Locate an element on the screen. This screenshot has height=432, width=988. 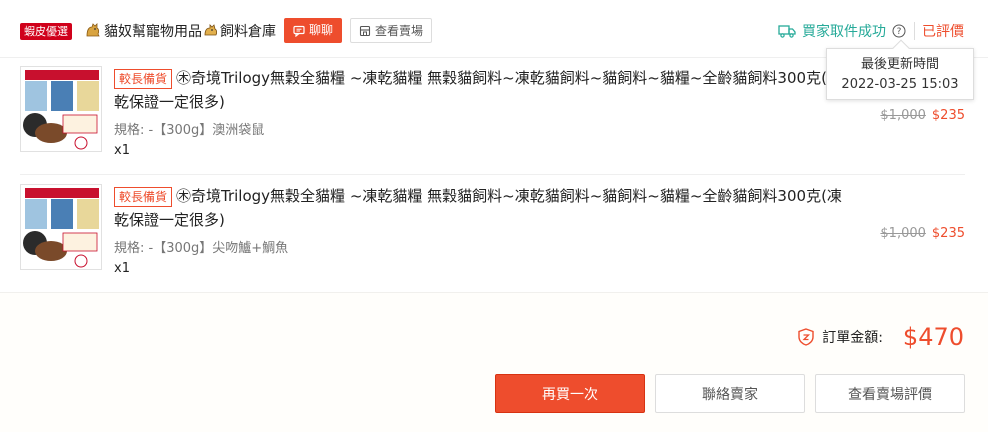
total-label: 訂單金額: is located at coordinates (852, 338).